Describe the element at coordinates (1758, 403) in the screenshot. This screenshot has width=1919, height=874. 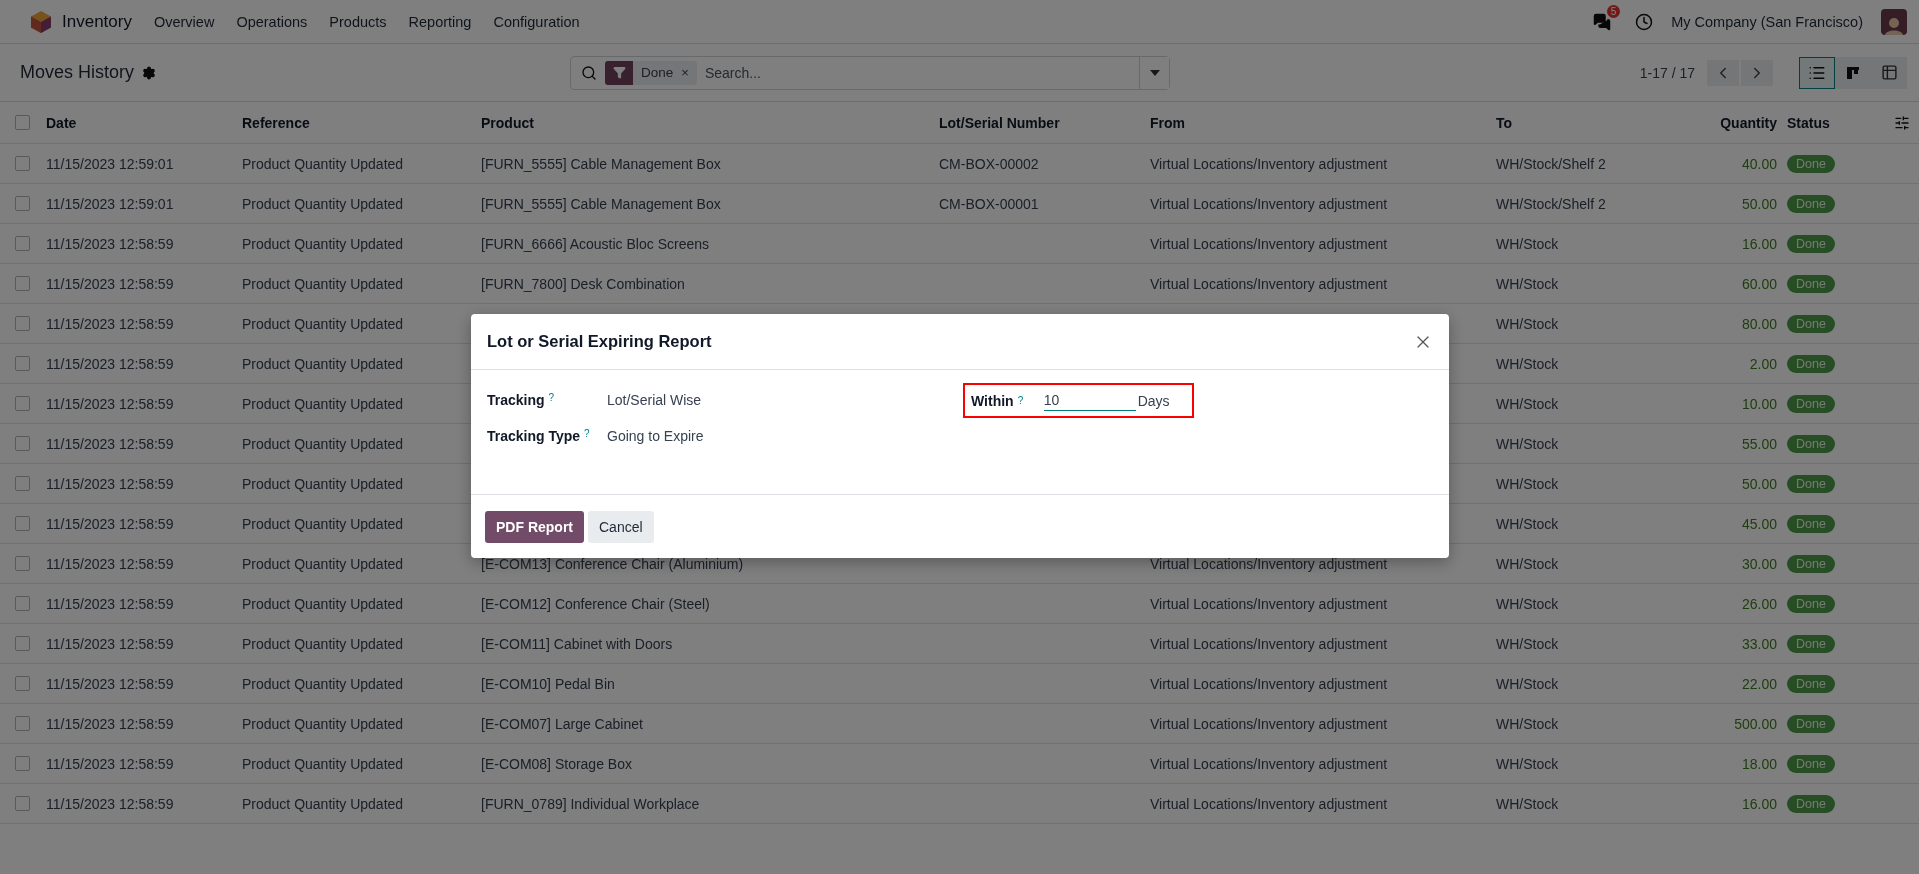
I see `quantity-cell-text: 10.00` at that location.